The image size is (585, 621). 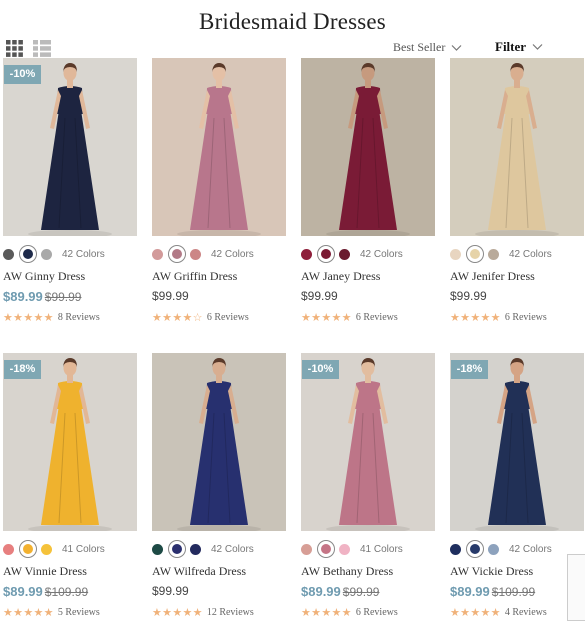 I want to click on product-rating: ★★★★☆ 6 Reviews, so click(x=200, y=317).